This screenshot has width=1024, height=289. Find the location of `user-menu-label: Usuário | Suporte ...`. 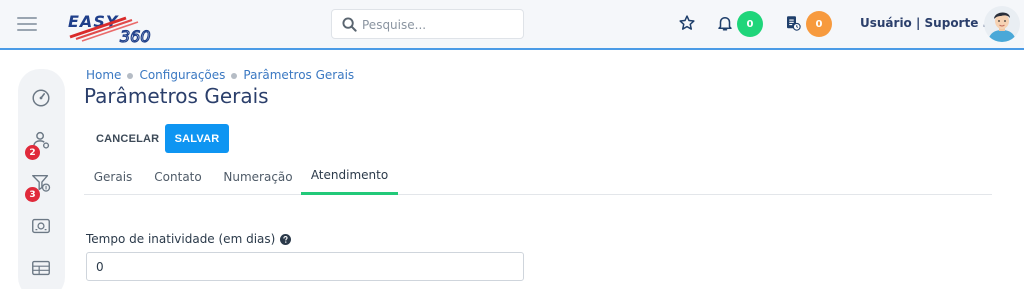

user-menu-label: Usuário | Suporte ... is located at coordinates (928, 23).